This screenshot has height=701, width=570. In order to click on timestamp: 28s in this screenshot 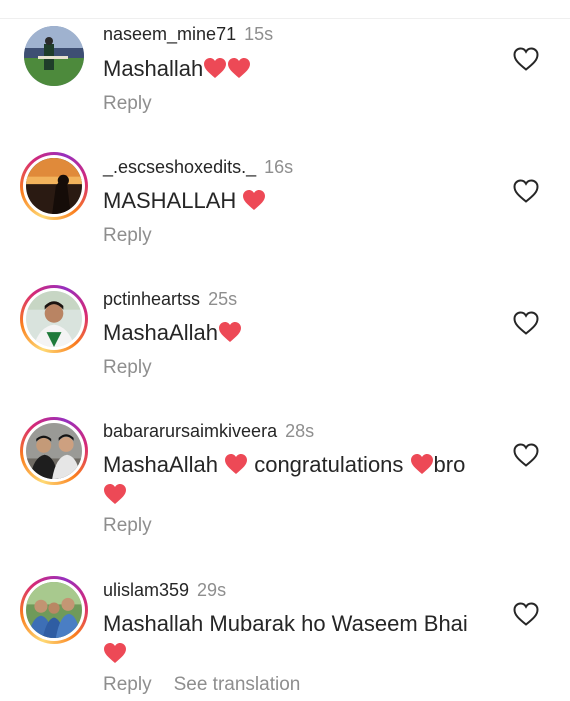, I will do `click(300, 431)`.